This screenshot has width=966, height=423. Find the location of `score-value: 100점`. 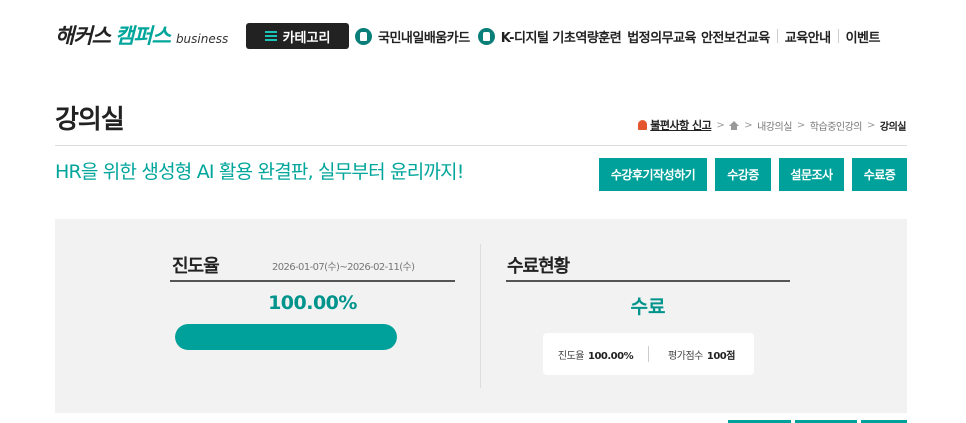

score-value: 100점 is located at coordinates (721, 356).